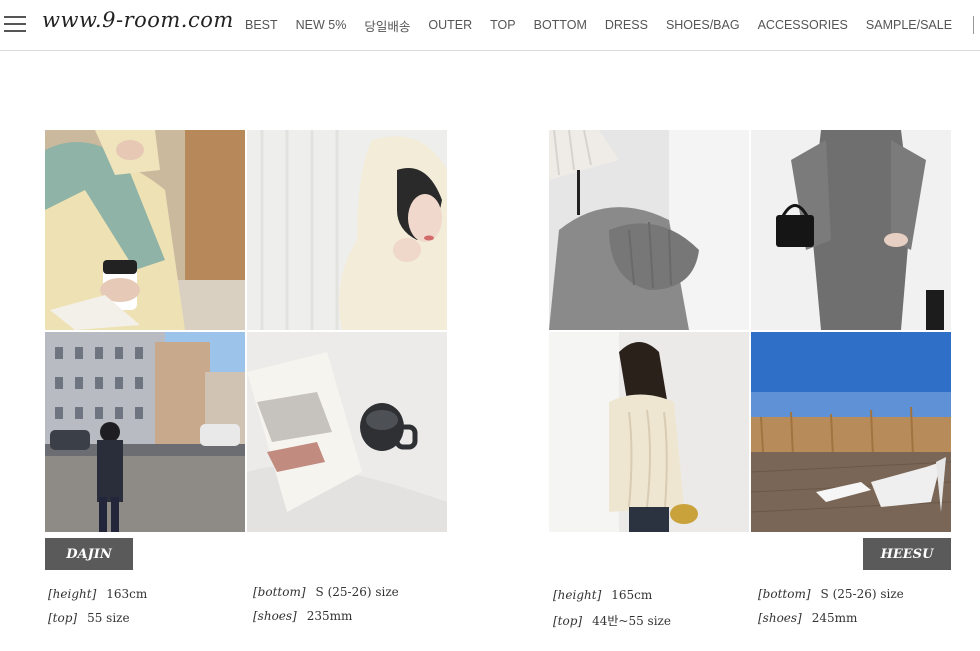  Describe the element at coordinates (261, 25) in the screenshot. I see `nav-best: BEST` at that location.